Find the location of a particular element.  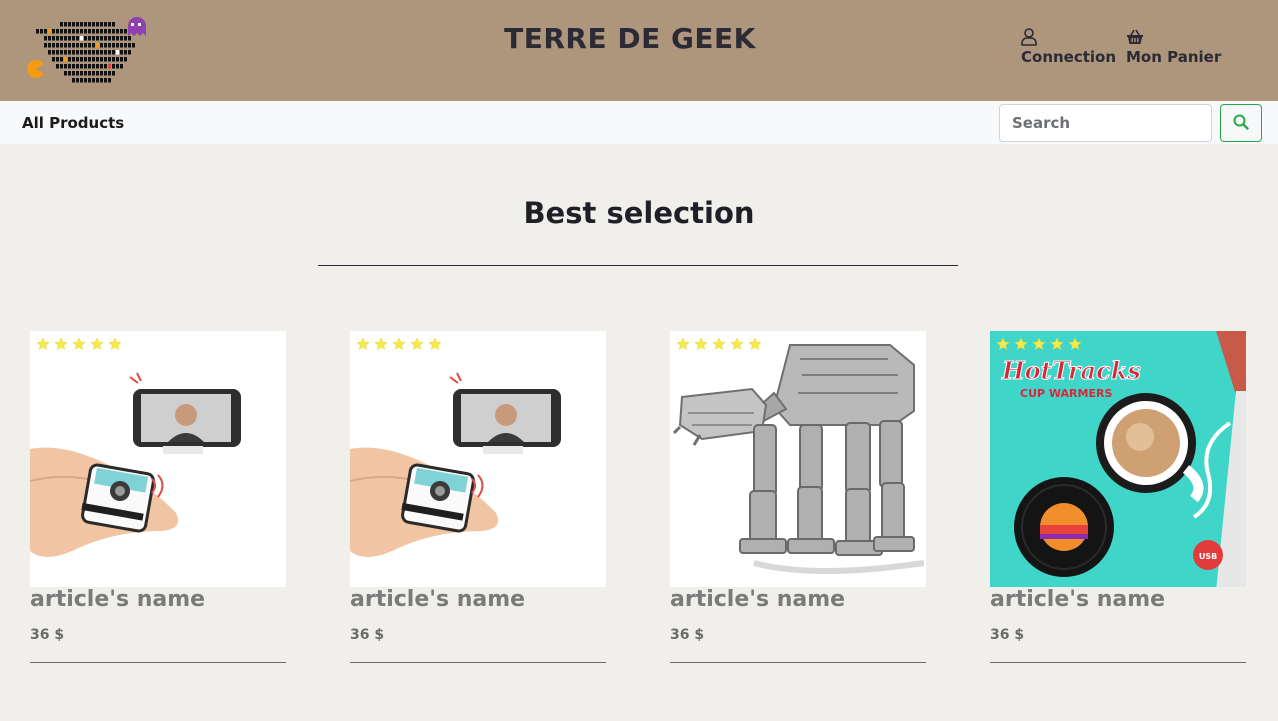

svg-text: HotTracks is located at coordinates (1071, 370).